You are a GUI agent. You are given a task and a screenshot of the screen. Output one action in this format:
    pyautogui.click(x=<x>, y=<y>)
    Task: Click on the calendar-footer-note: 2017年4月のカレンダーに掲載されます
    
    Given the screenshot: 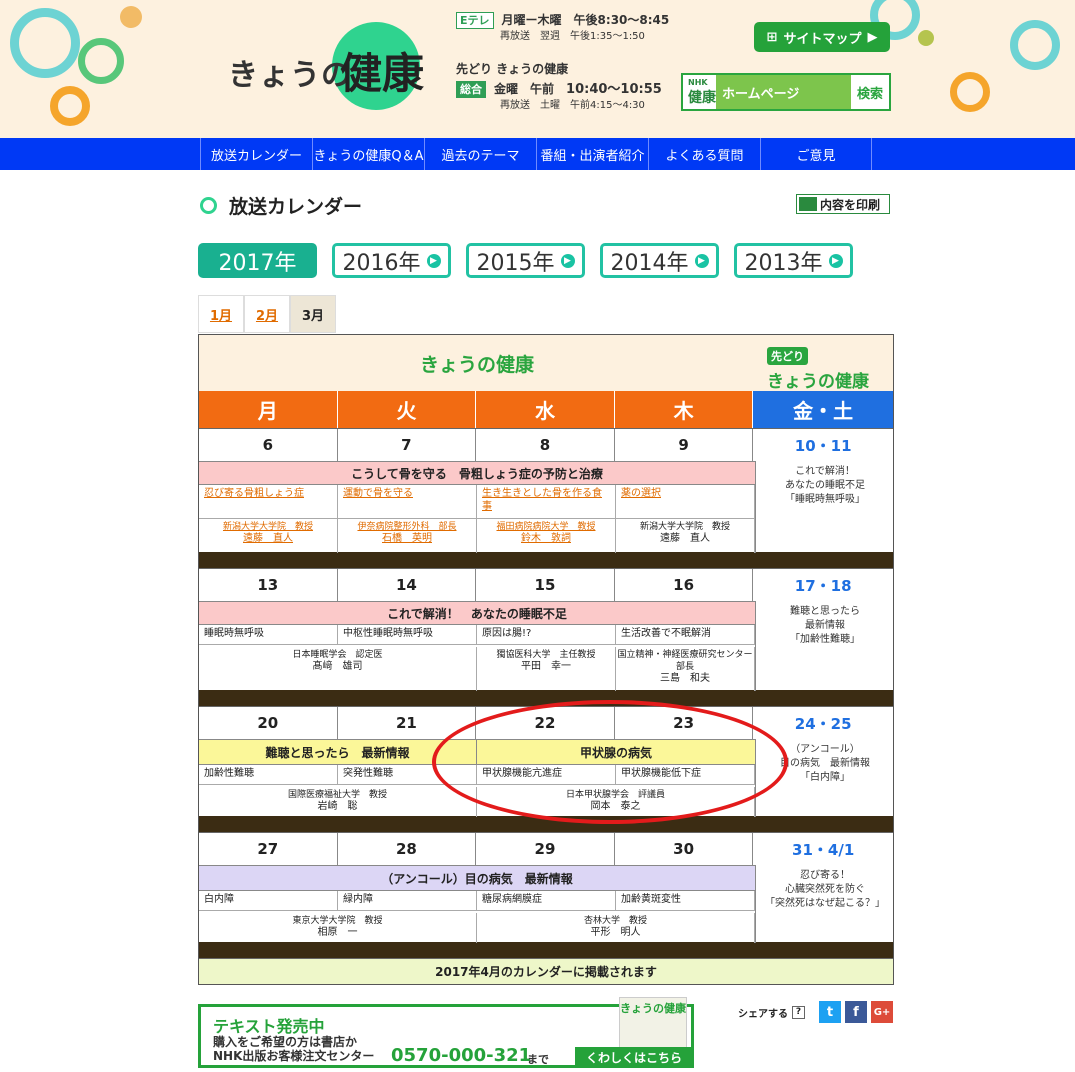 What is the action you would take?
    pyautogui.click(x=546, y=971)
    